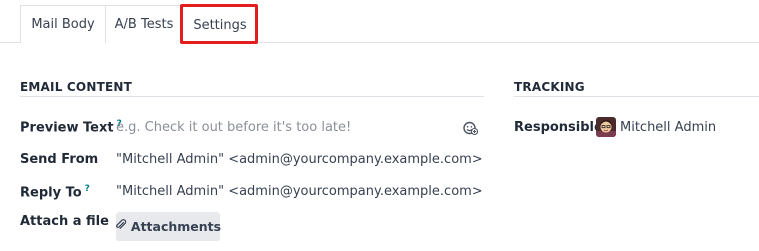 The width and height of the screenshot is (759, 251). Describe the element at coordinates (76, 87) in the screenshot. I see `email-content-title: EMAIL CONTENT` at that location.